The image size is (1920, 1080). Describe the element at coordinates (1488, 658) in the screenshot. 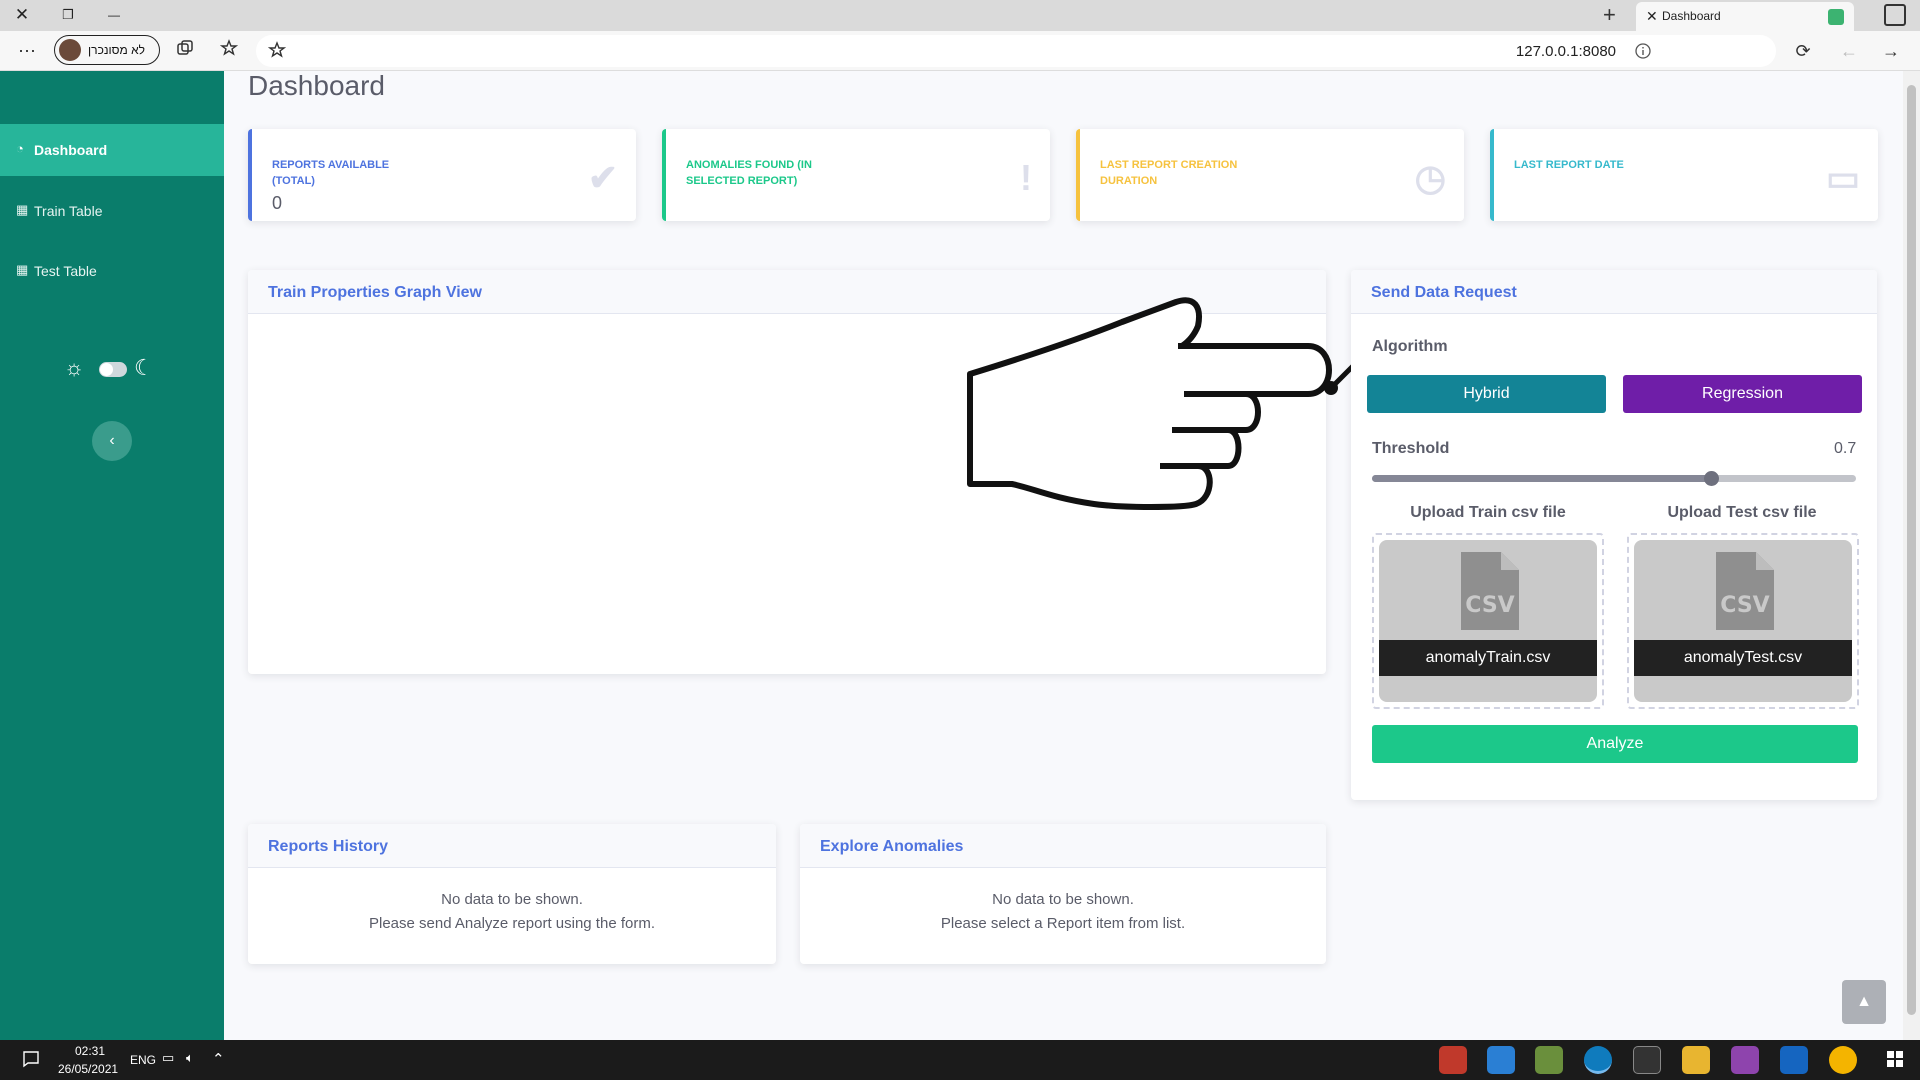

I see `train-file-name: anomalyTrain.csv` at that location.